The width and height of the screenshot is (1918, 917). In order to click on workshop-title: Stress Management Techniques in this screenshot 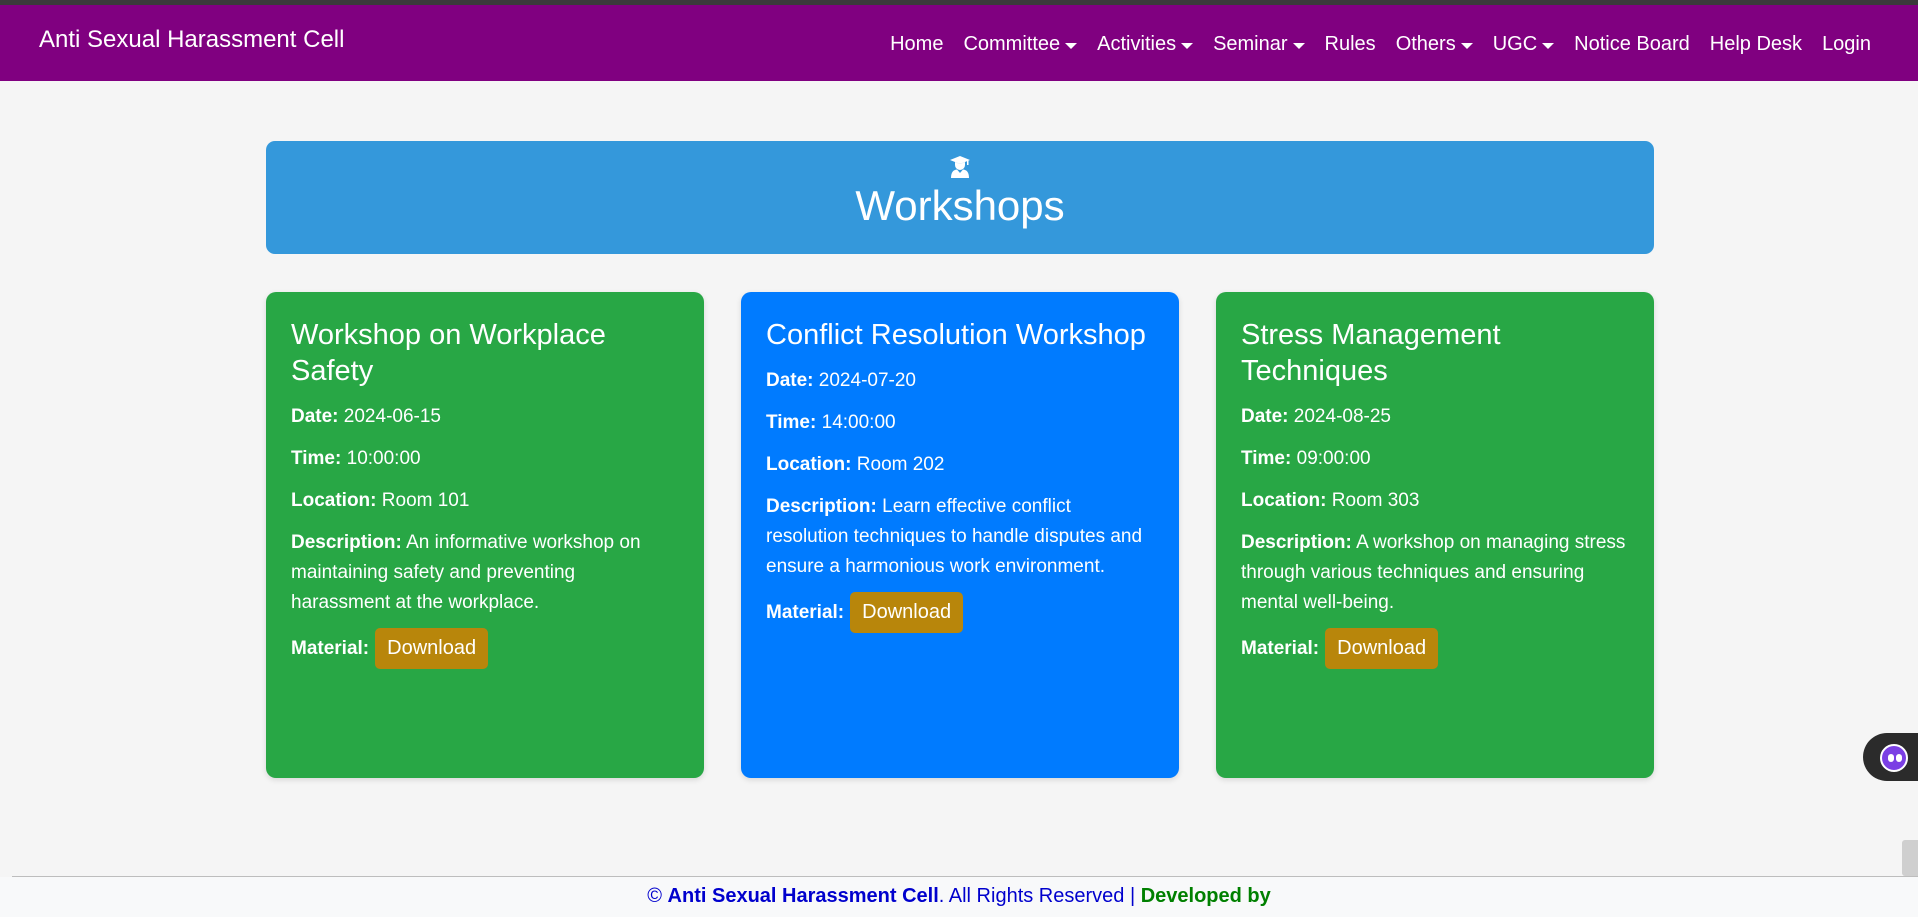, I will do `click(1371, 353)`.